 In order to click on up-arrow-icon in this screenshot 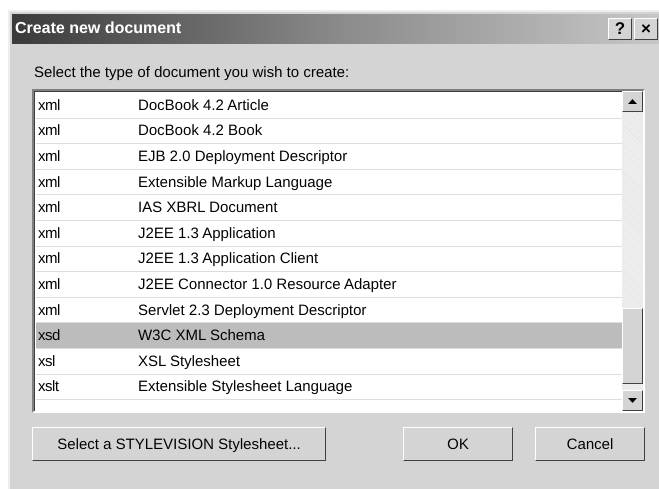, I will do `click(632, 101)`.